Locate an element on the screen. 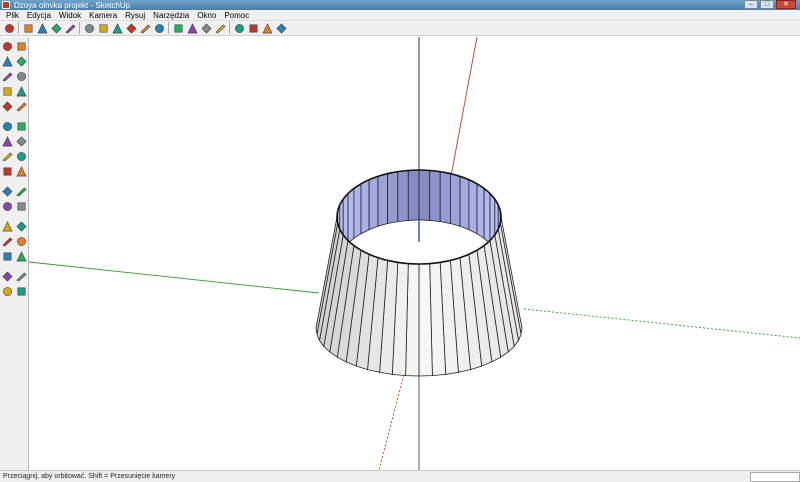 This screenshot has height=482, width=800. freehand-icon is located at coordinates (21, 106).